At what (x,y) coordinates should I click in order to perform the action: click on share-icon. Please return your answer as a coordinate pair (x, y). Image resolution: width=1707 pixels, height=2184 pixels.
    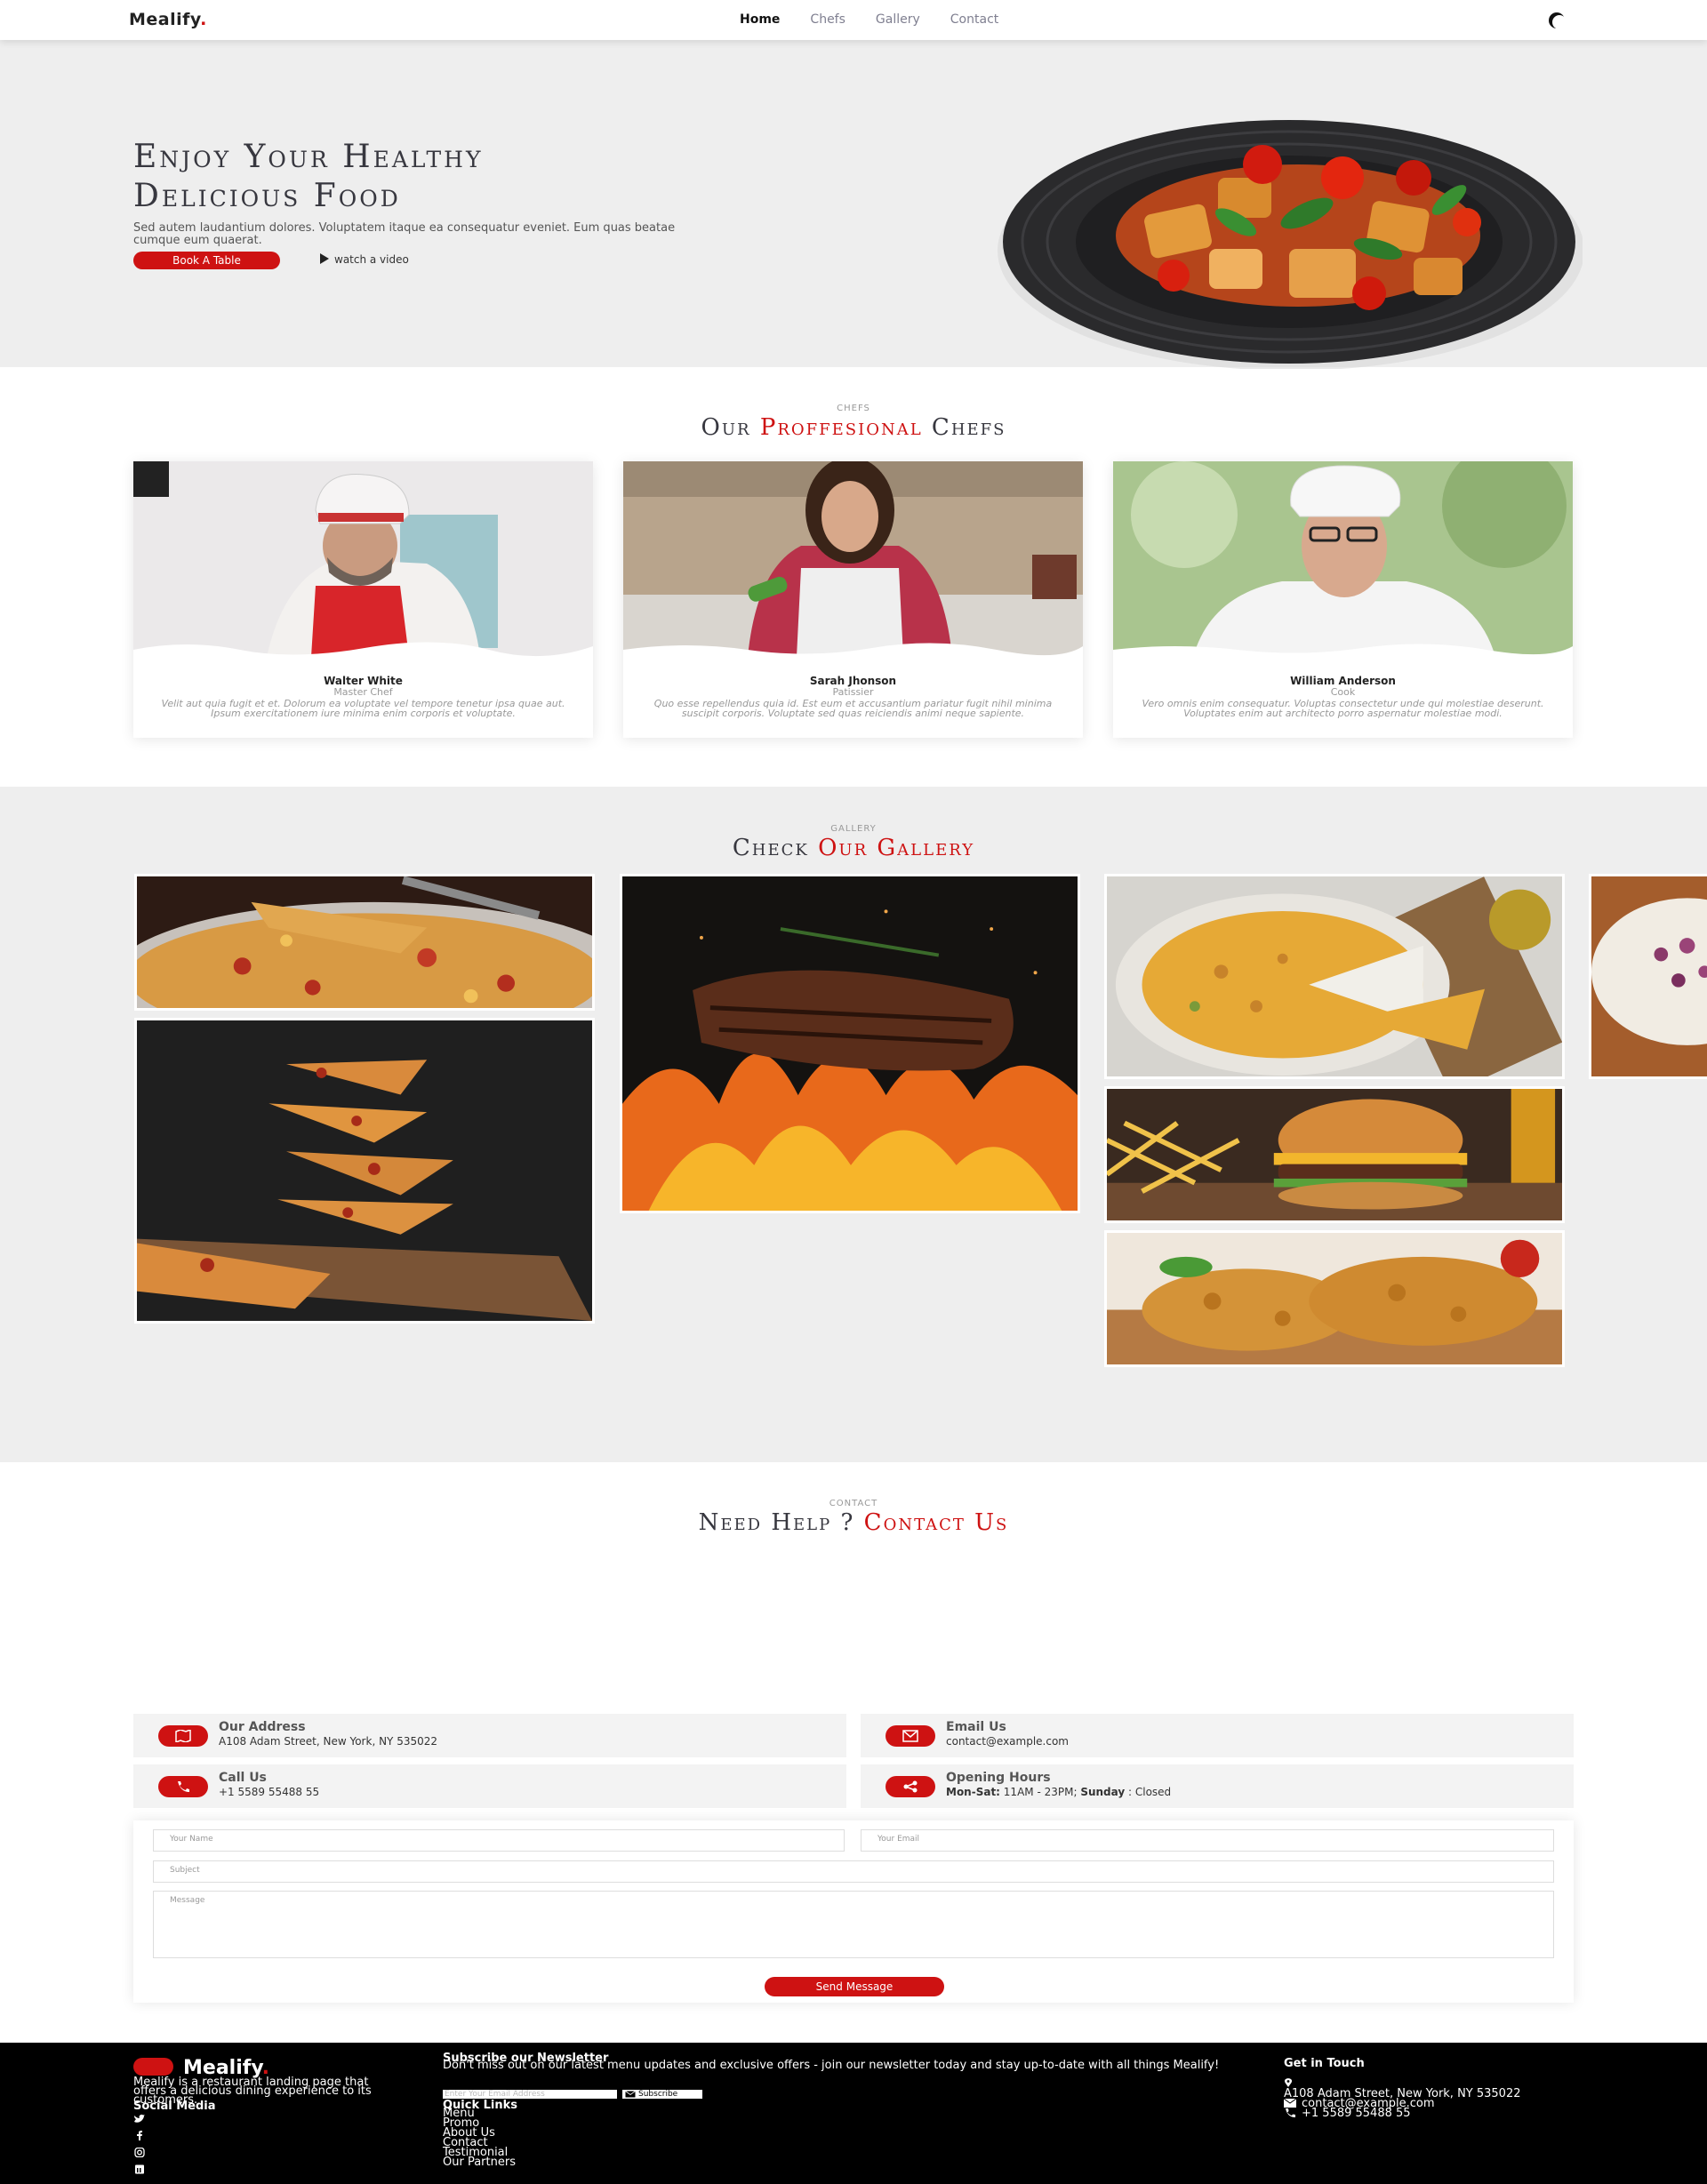
    Looking at the image, I should click on (910, 1786).